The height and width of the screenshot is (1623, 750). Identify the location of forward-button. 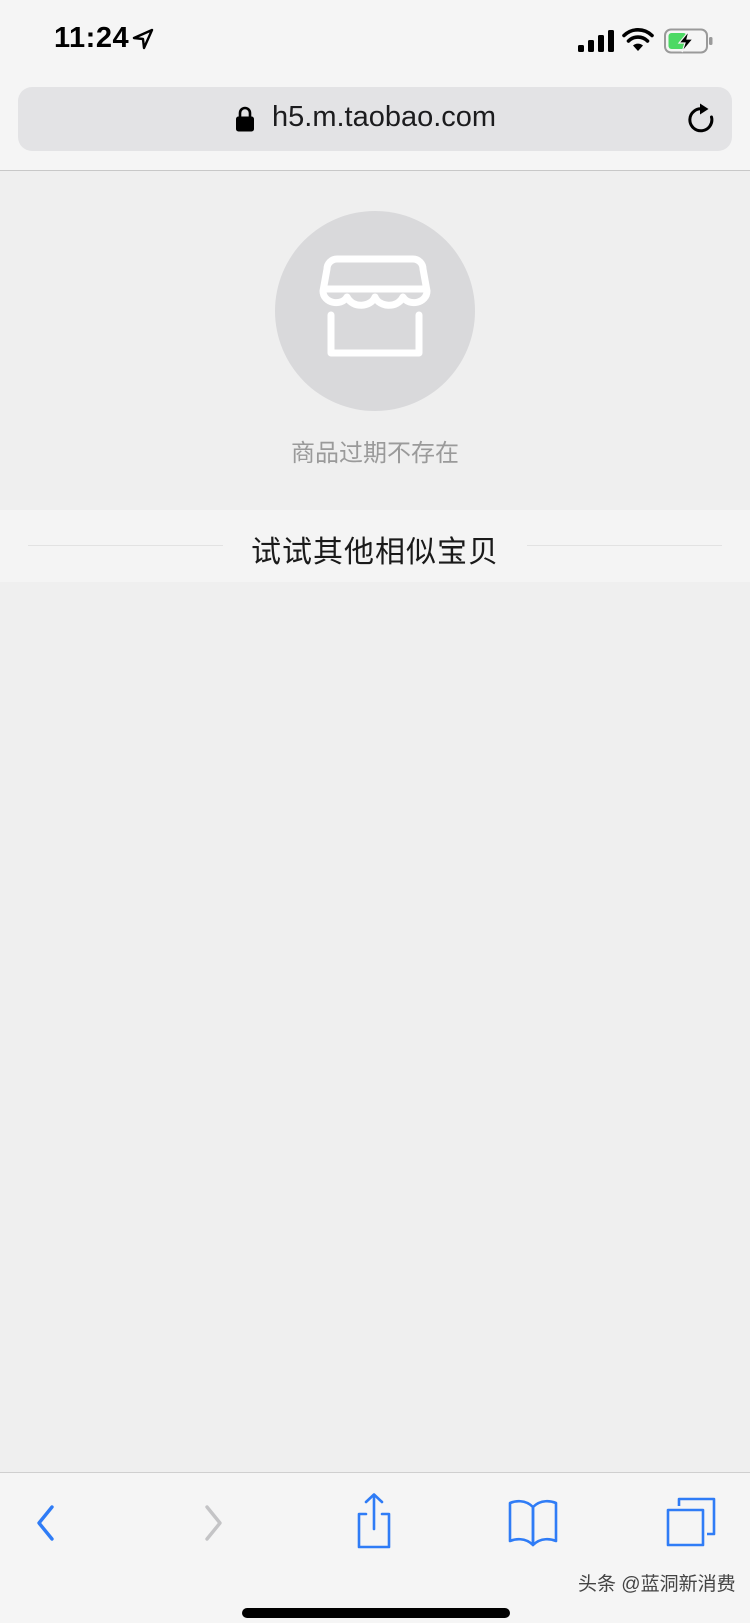
(213, 1523).